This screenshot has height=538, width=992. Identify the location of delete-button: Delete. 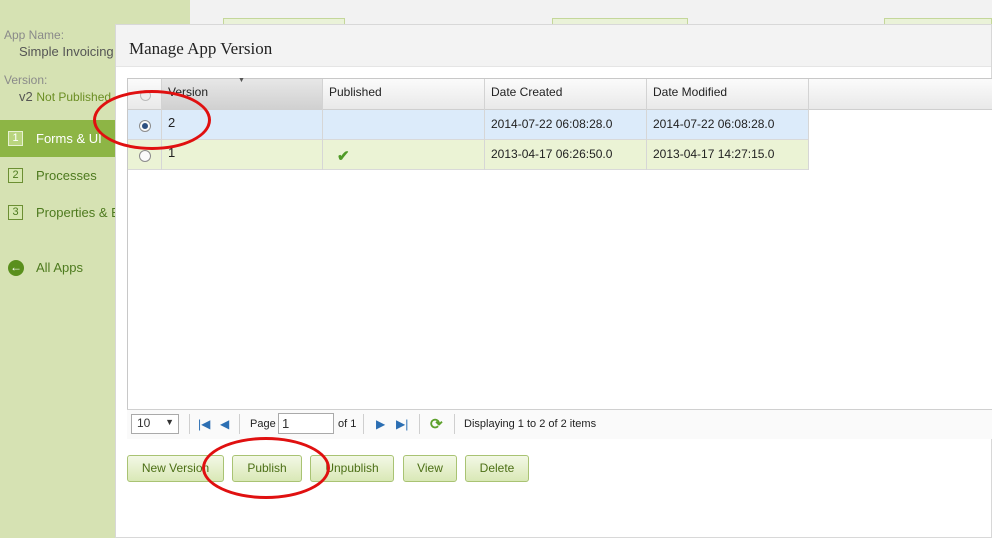
(497, 468).